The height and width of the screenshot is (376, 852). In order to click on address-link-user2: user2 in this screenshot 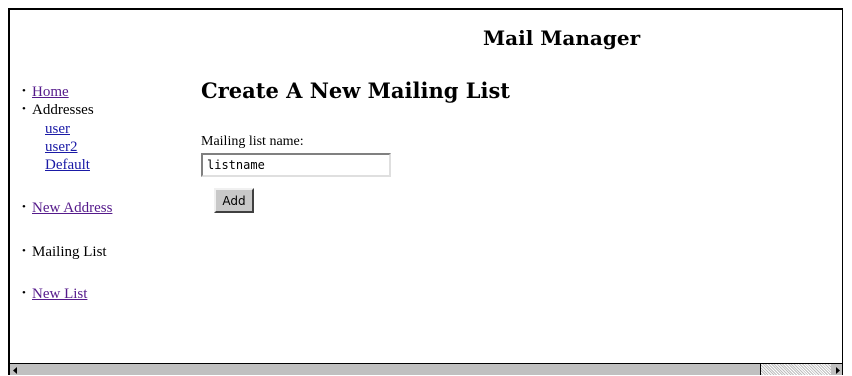, I will do `click(61, 147)`.